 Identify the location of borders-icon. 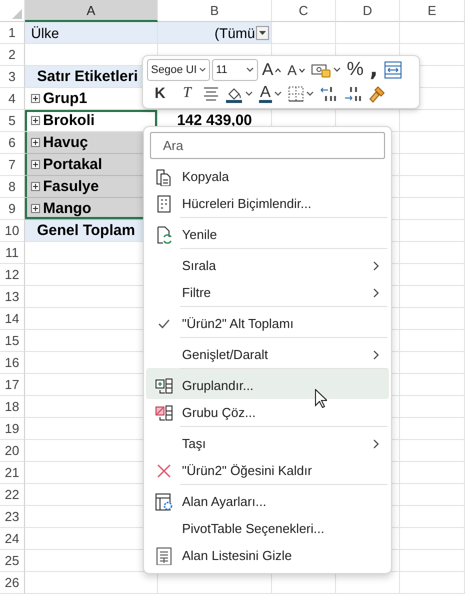
(296, 94).